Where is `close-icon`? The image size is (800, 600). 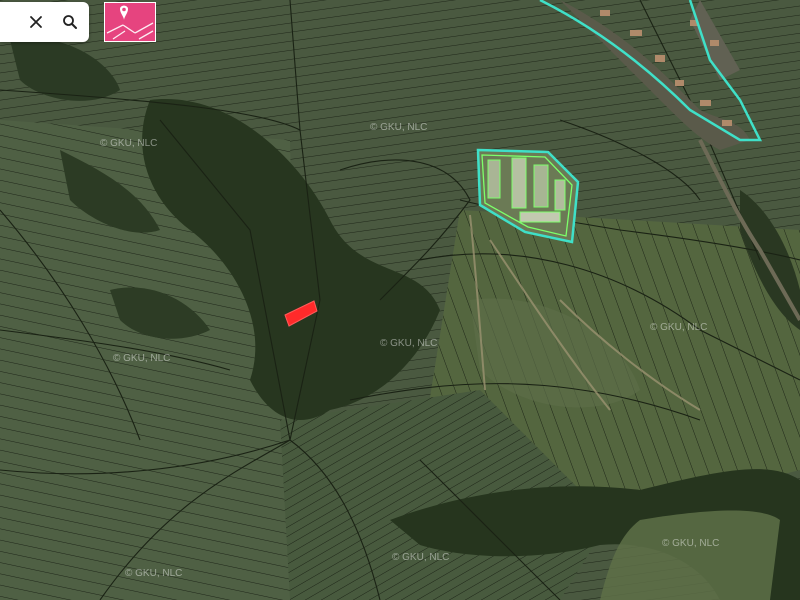
close-icon is located at coordinates (36, 22).